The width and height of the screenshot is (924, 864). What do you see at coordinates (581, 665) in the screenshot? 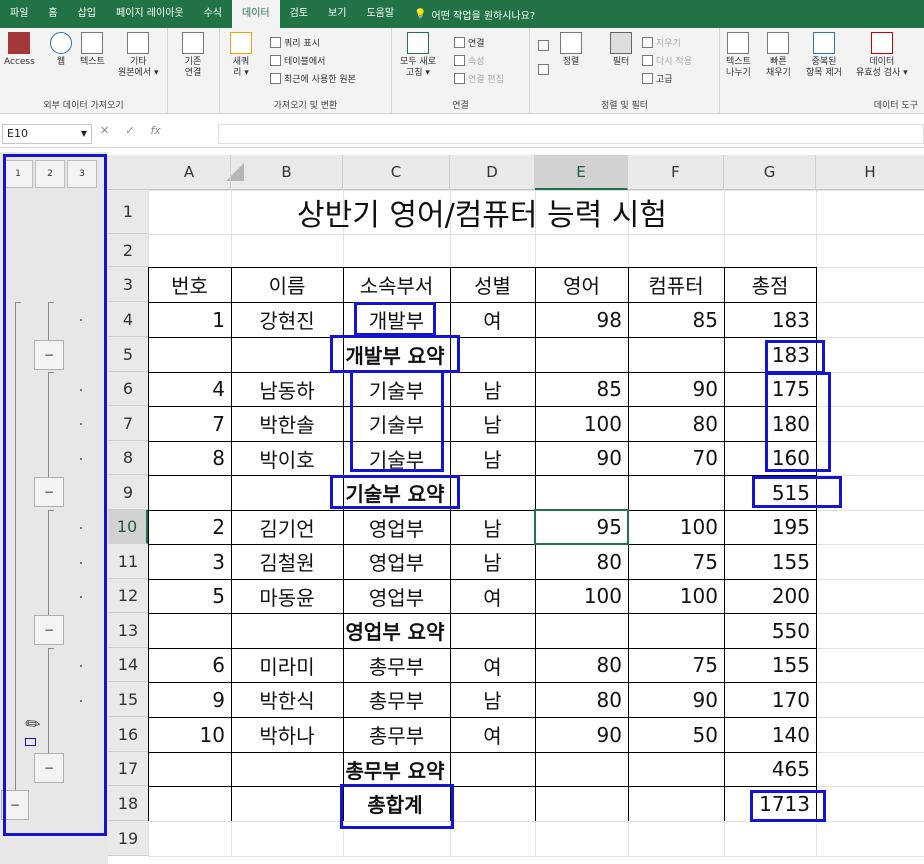
I see `cell-E14: 80` at bounding box center [581, 665].